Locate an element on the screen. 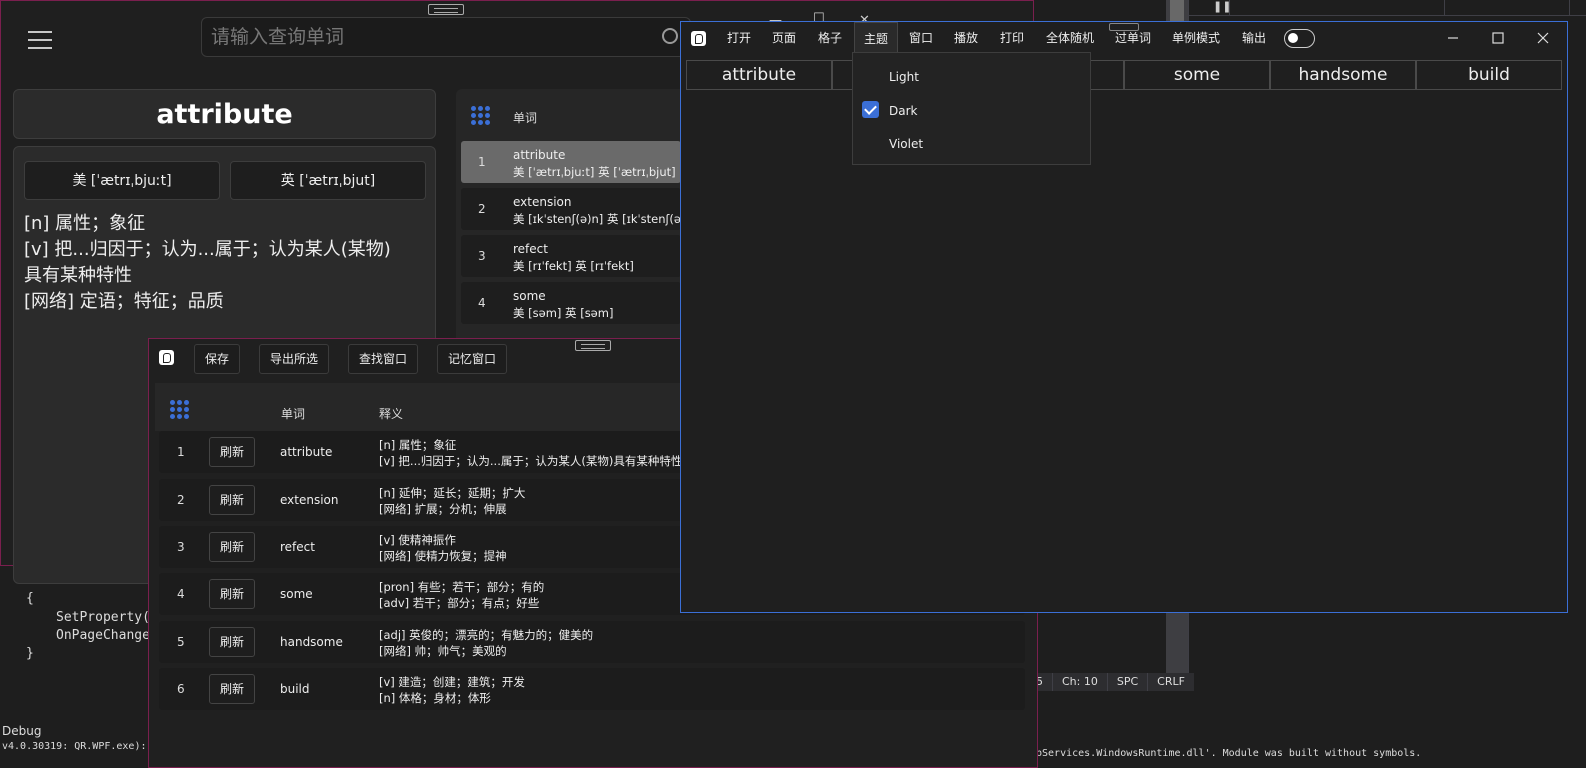  row-word: handsome is located at coordinates (311, 642).